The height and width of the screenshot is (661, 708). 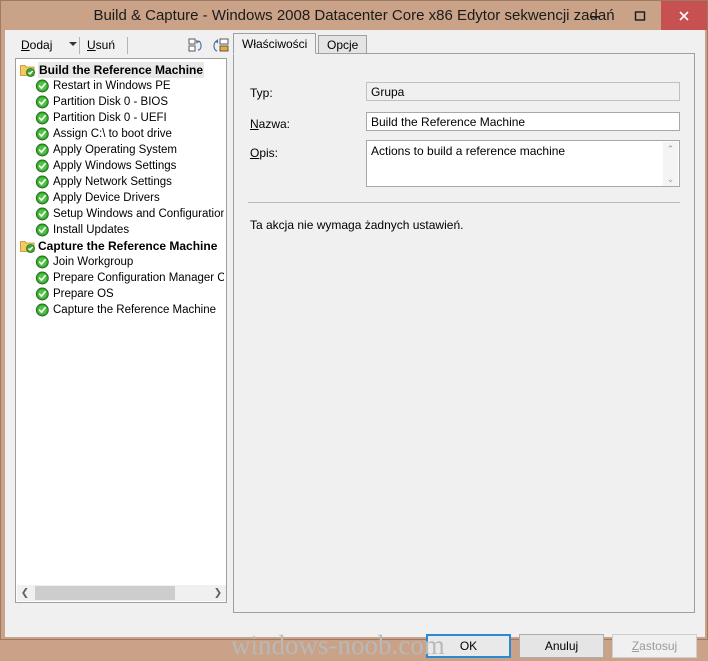 What do you see at coordinates (91, 230) in the screenshot?
I see `tree-item-label: Install Updates` at bounding box center [91, 230].